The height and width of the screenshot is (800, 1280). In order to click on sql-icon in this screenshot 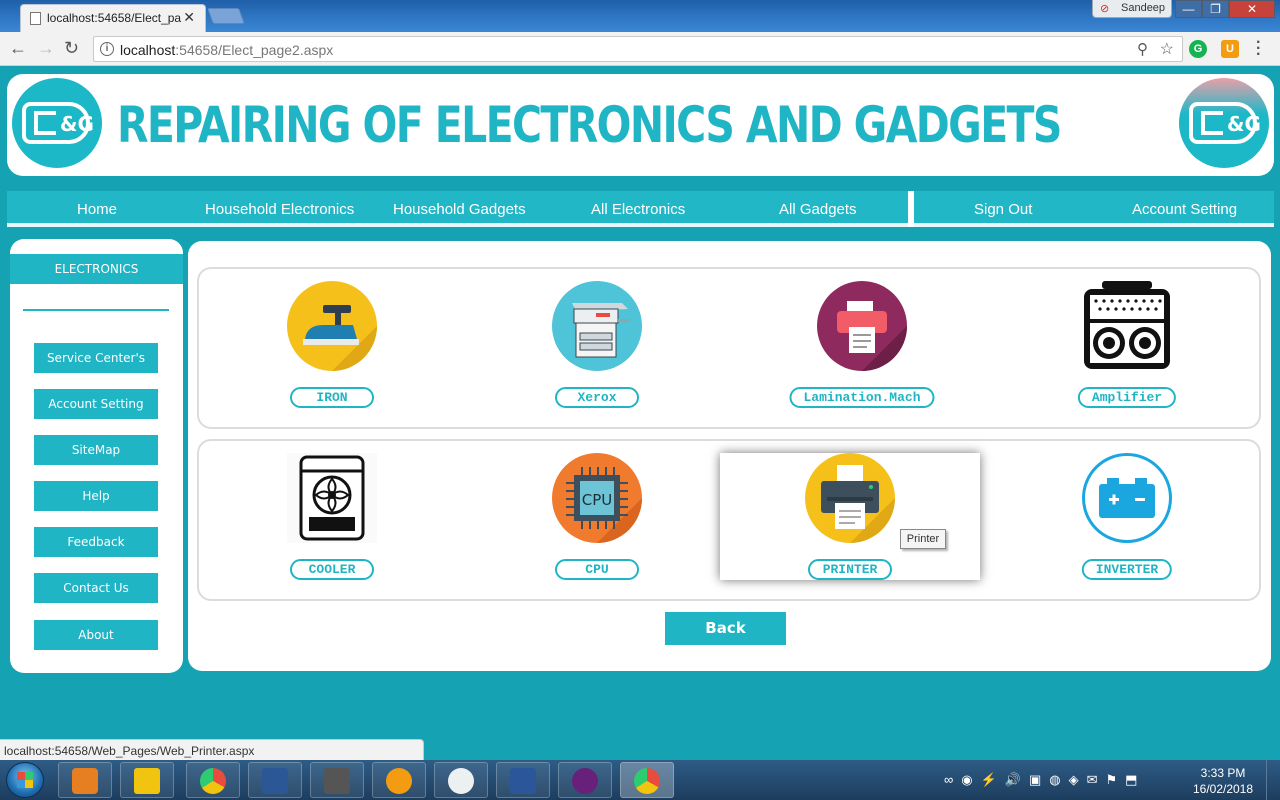, I will do `click(337, 781)`.